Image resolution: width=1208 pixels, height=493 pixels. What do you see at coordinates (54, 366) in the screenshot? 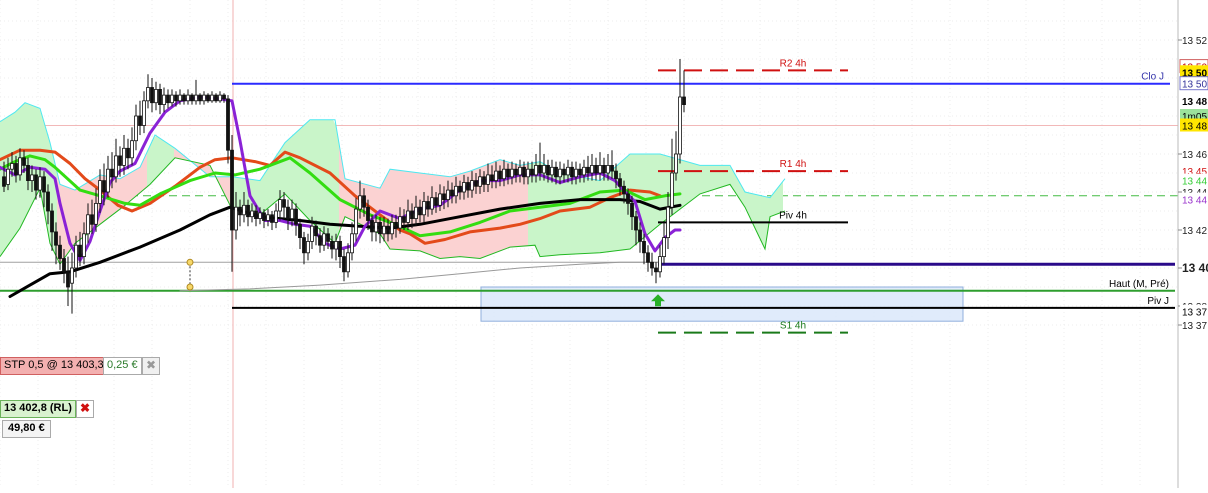
I see `stop-order-label: STP 0,5 @ 13 403,3` at bounding box center [54, 366].